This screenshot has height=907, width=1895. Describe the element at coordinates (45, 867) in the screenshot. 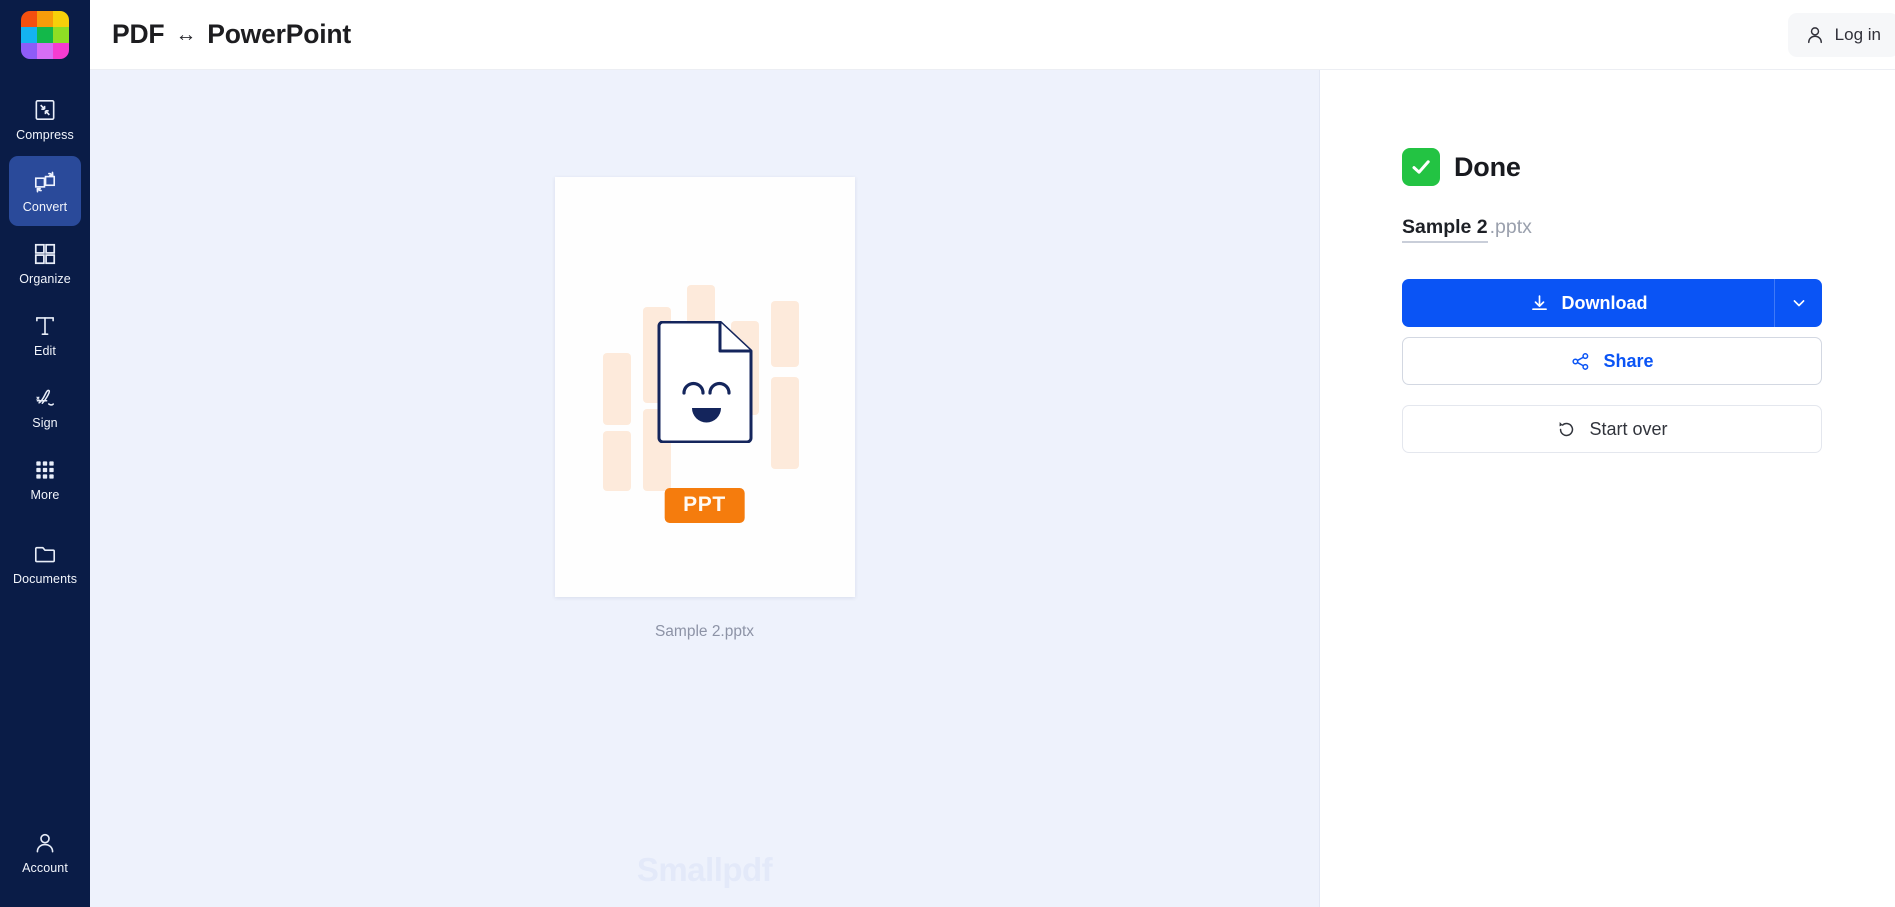

I see `sidebar-item-label: Account` at that location.